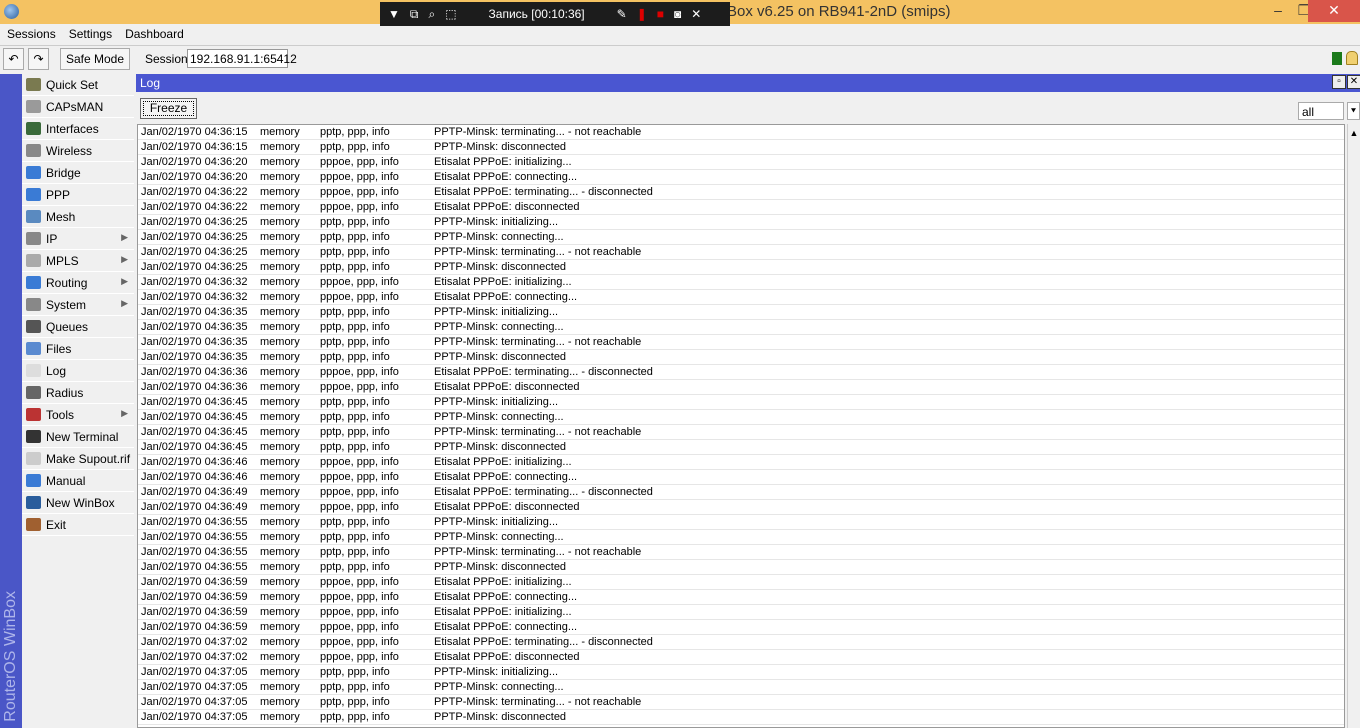 The image size is (1360, 728). What do you see at coordinates (31, 34) in the screenshot?
I see `menu-sessions: Sessions` at bounding box center [31, 34].